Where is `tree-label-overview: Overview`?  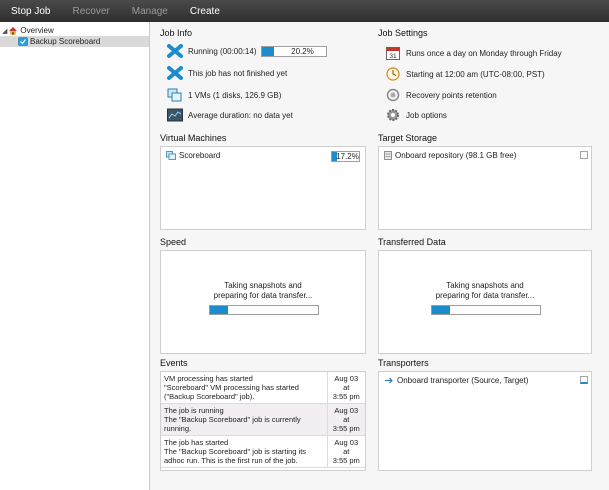
tree-label-overview: Overview is located at coordinates (37, 30).